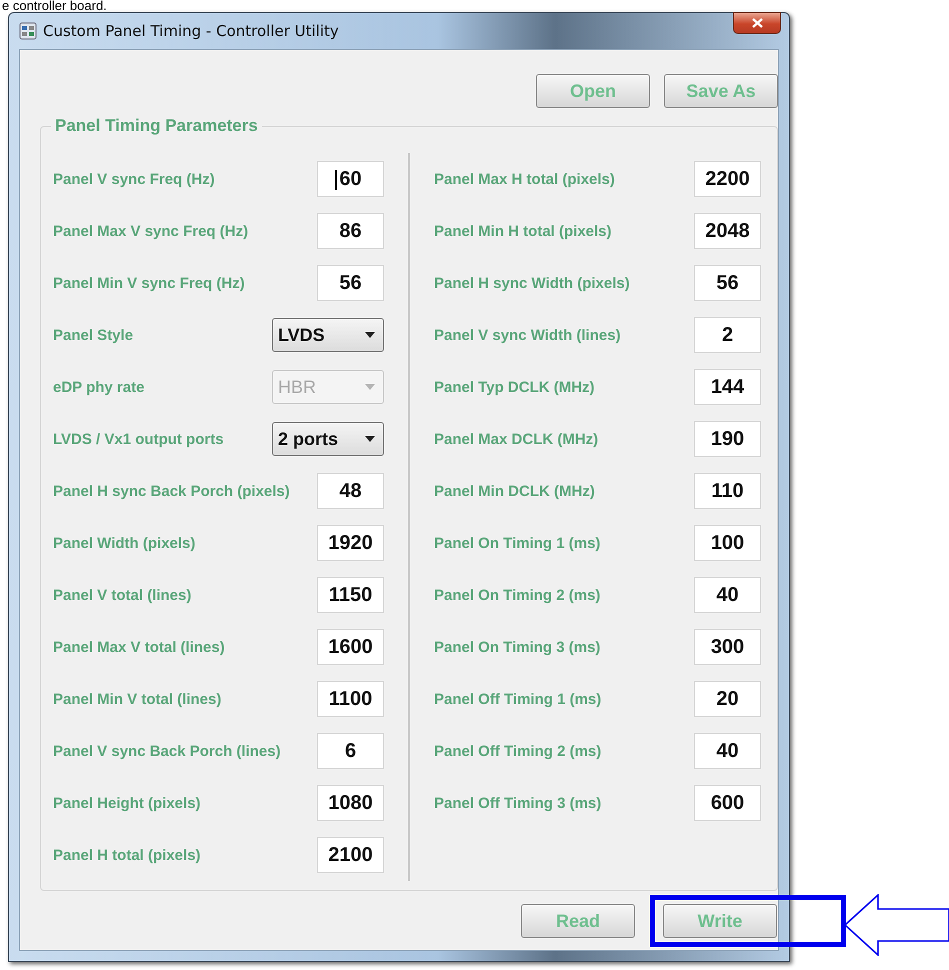 The image size is (949, 970). I want to click on input-field: 100, so click(727, 543).